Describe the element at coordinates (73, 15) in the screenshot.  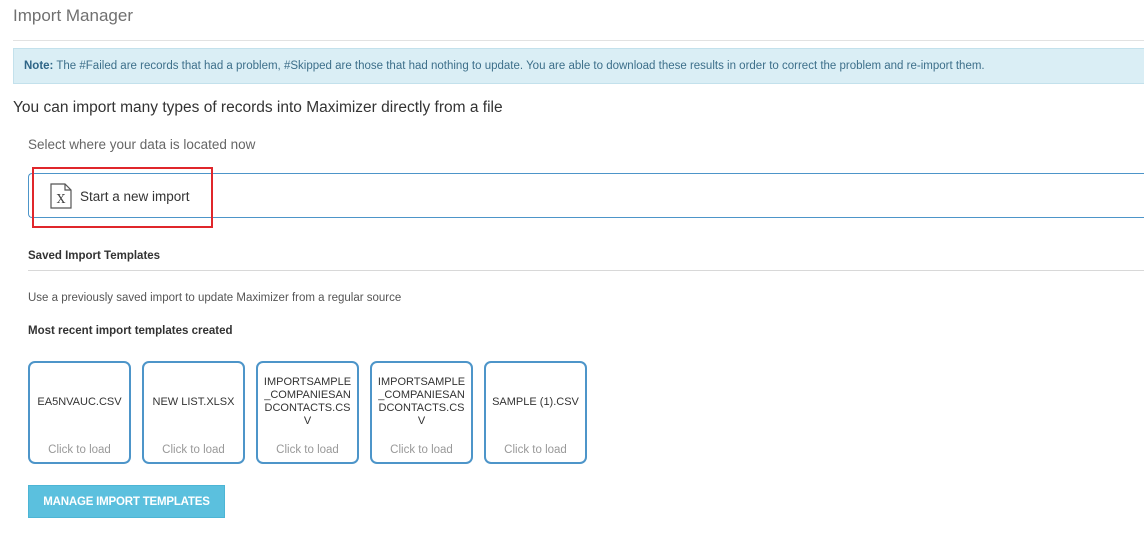
I see `page-title: Import Manager` at that location.